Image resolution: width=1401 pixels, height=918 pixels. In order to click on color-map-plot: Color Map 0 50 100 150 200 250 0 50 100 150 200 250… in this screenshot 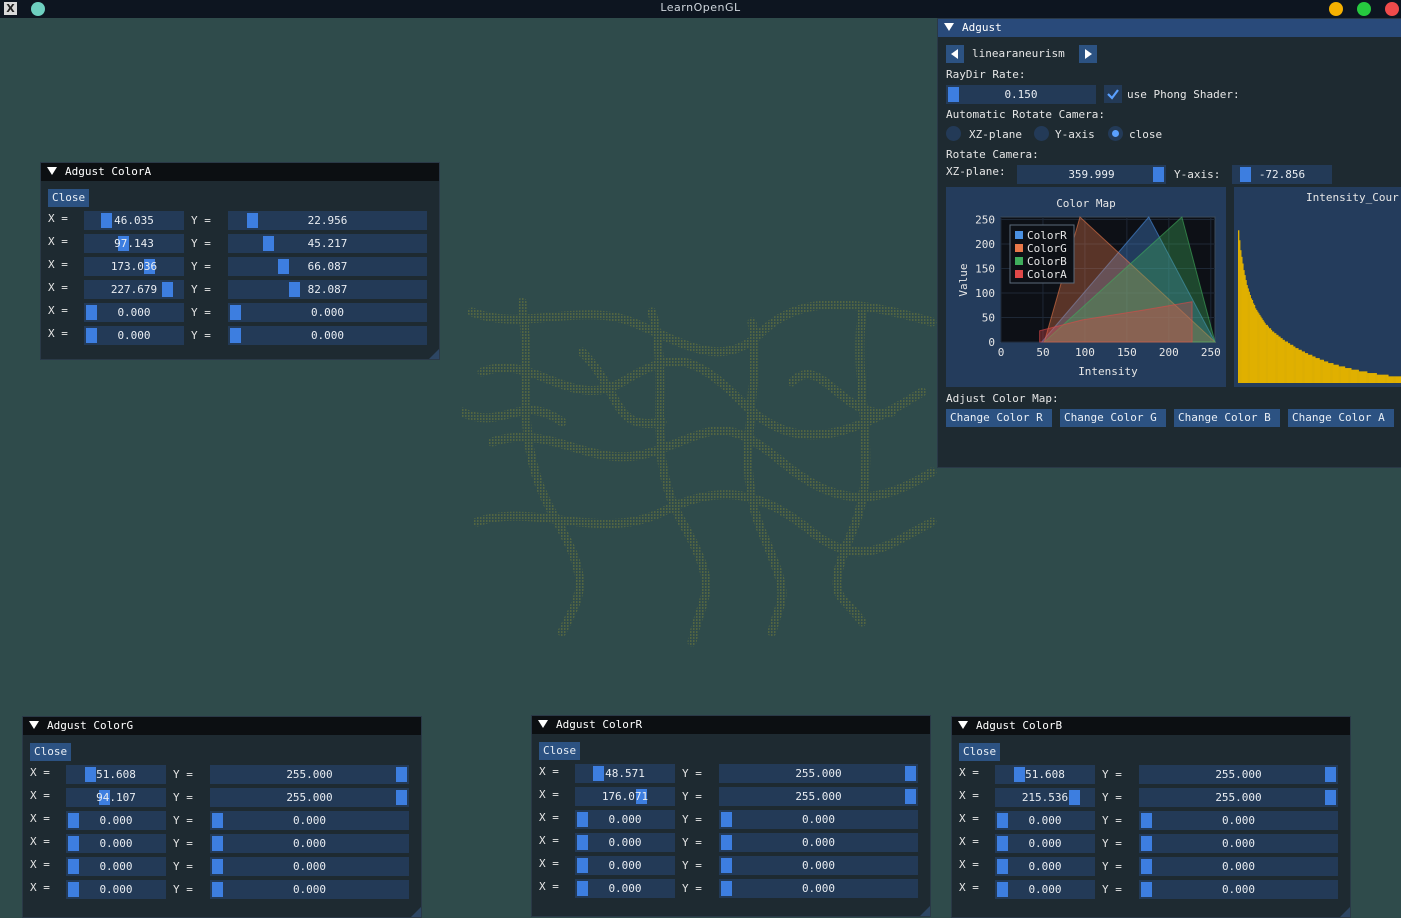, I will do `click(1086, 287)`.